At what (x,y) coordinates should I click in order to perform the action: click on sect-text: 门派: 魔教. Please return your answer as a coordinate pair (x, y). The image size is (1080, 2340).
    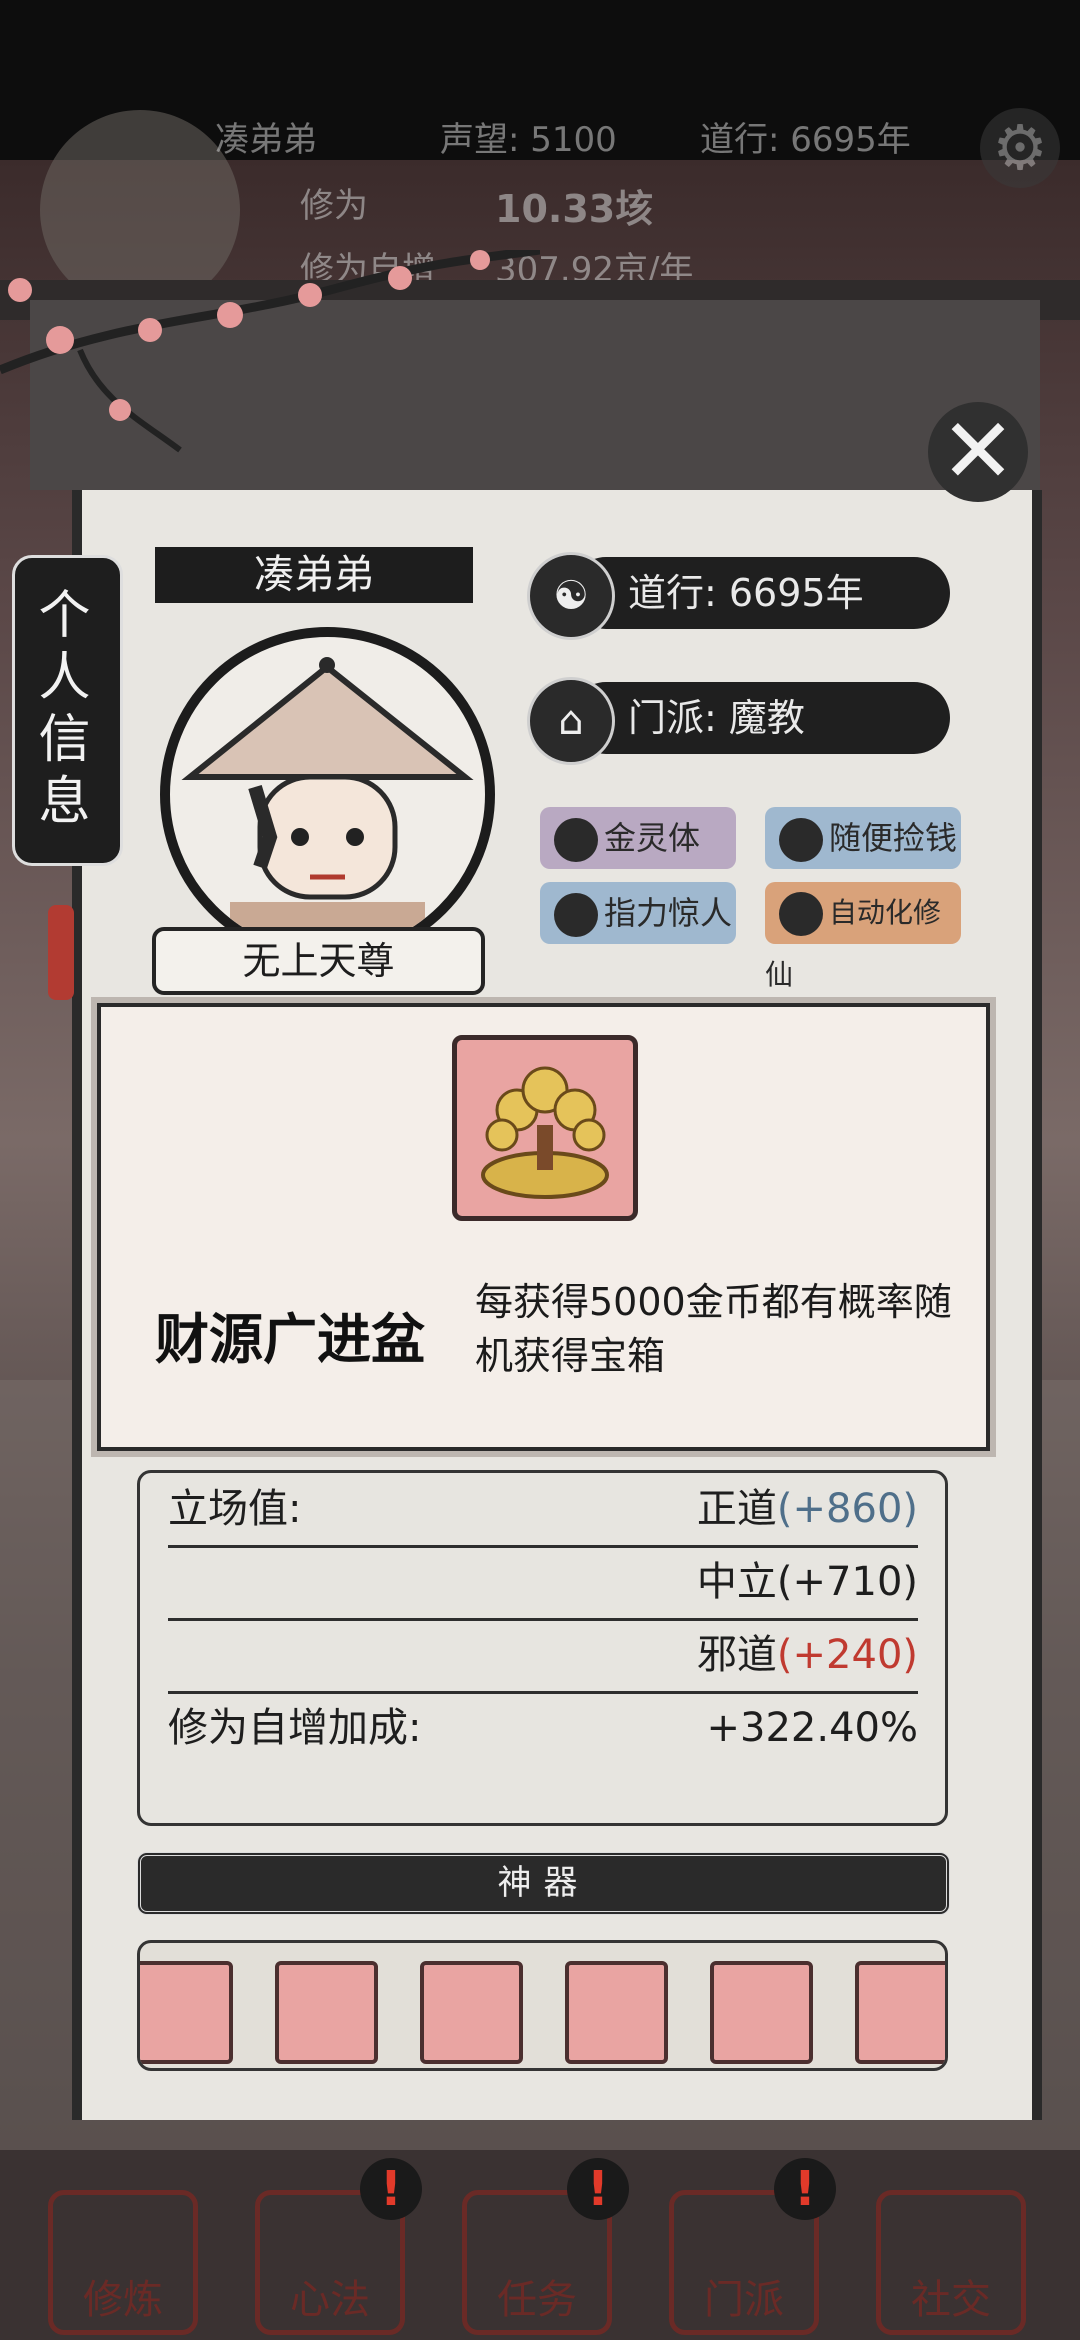
    Looking at the image, I should click on (716, 718).